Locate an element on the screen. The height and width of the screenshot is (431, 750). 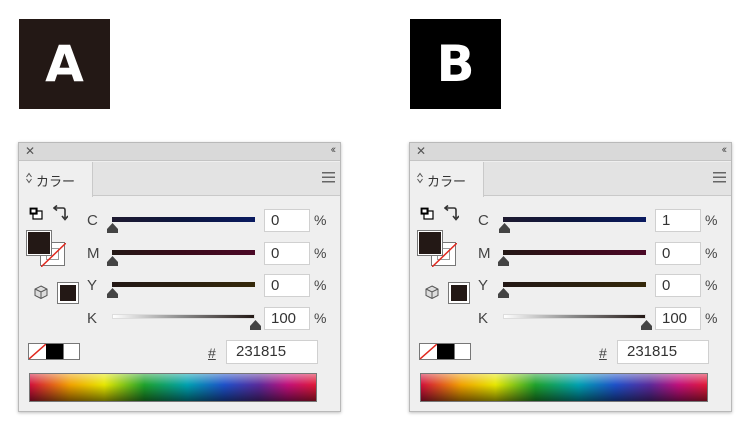
label-a-text: A is located at coordinates (64, 64).